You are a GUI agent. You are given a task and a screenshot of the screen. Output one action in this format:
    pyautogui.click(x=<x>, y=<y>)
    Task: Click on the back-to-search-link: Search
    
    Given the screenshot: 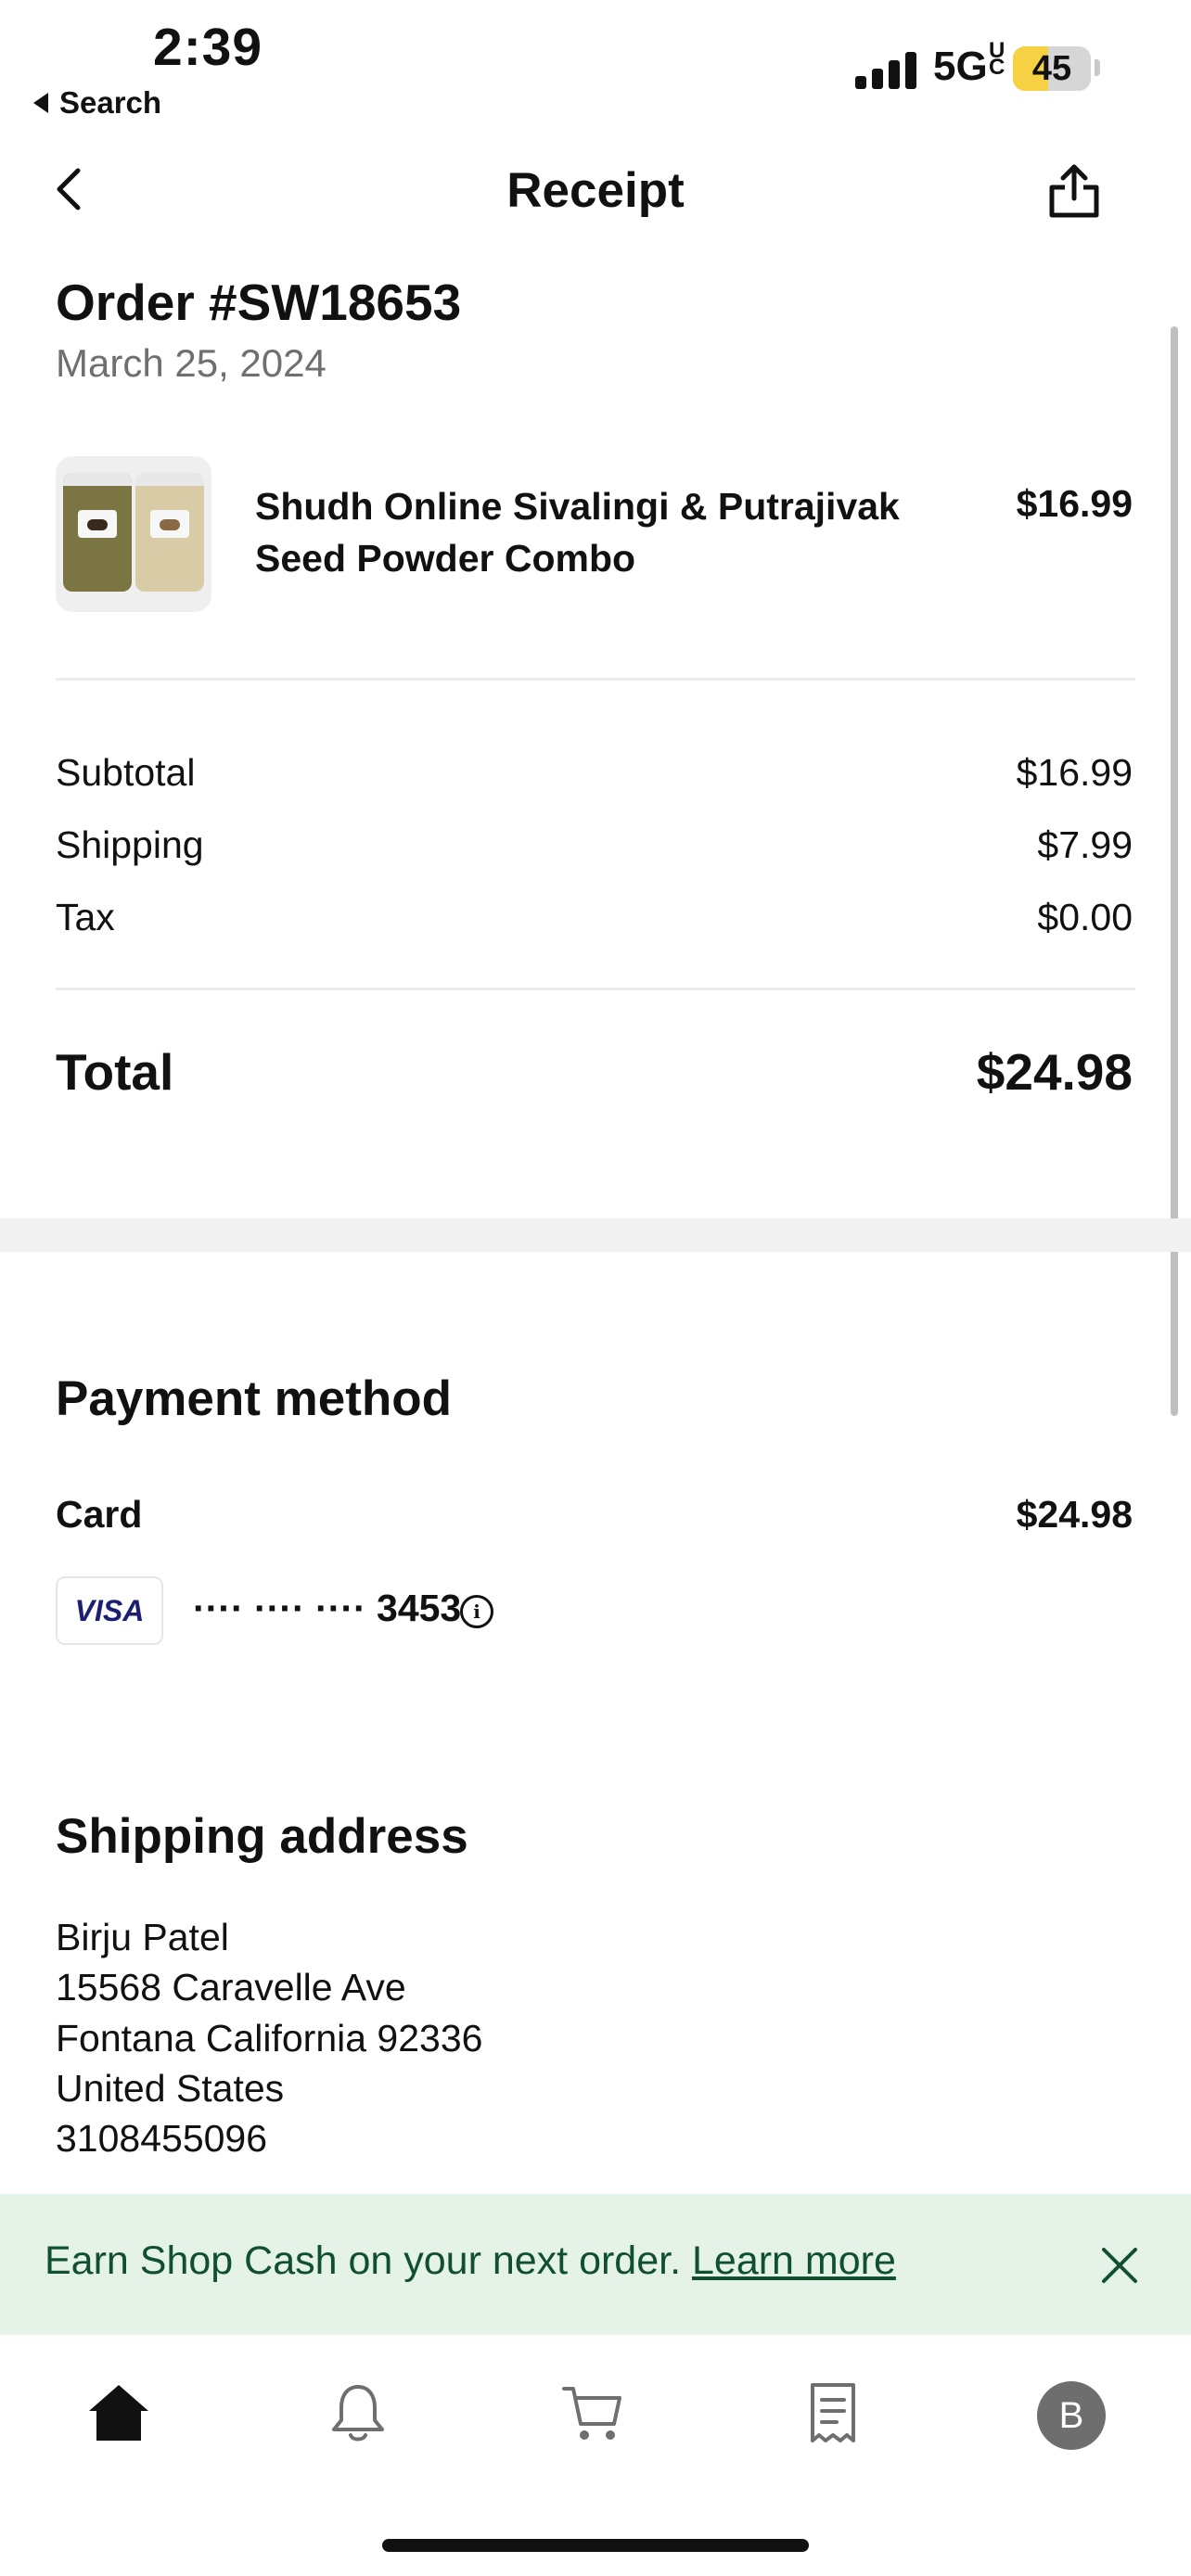 What is the action you would take?
    pyautogui.click(x=97, y=103)
    